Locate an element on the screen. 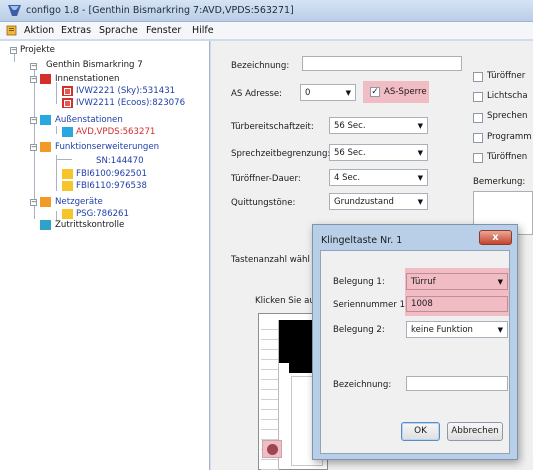 The image size is (533, 470). document-icon is located at coordinates (11, 30).